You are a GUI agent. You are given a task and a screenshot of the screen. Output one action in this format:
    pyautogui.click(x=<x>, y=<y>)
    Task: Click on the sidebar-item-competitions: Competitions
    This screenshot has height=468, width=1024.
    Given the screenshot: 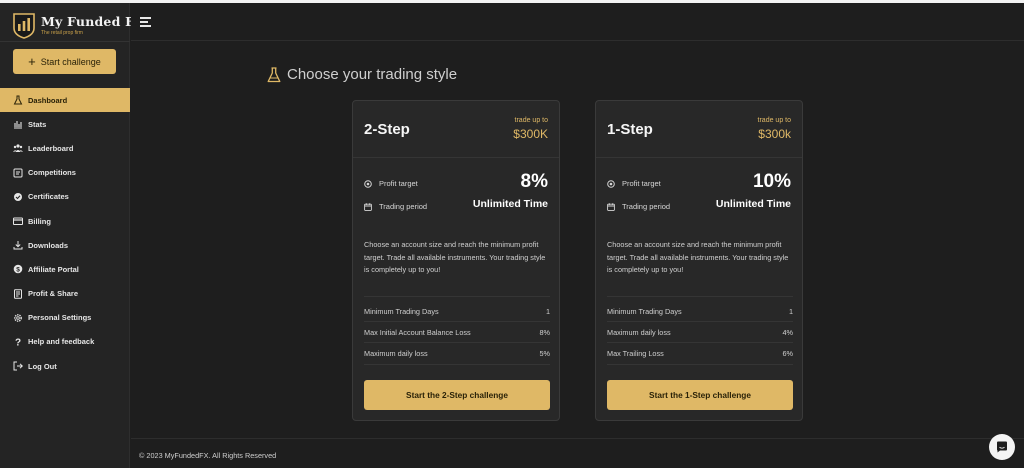 What is the action you would take?
    pyautogui.click(x=65, y=173)
    